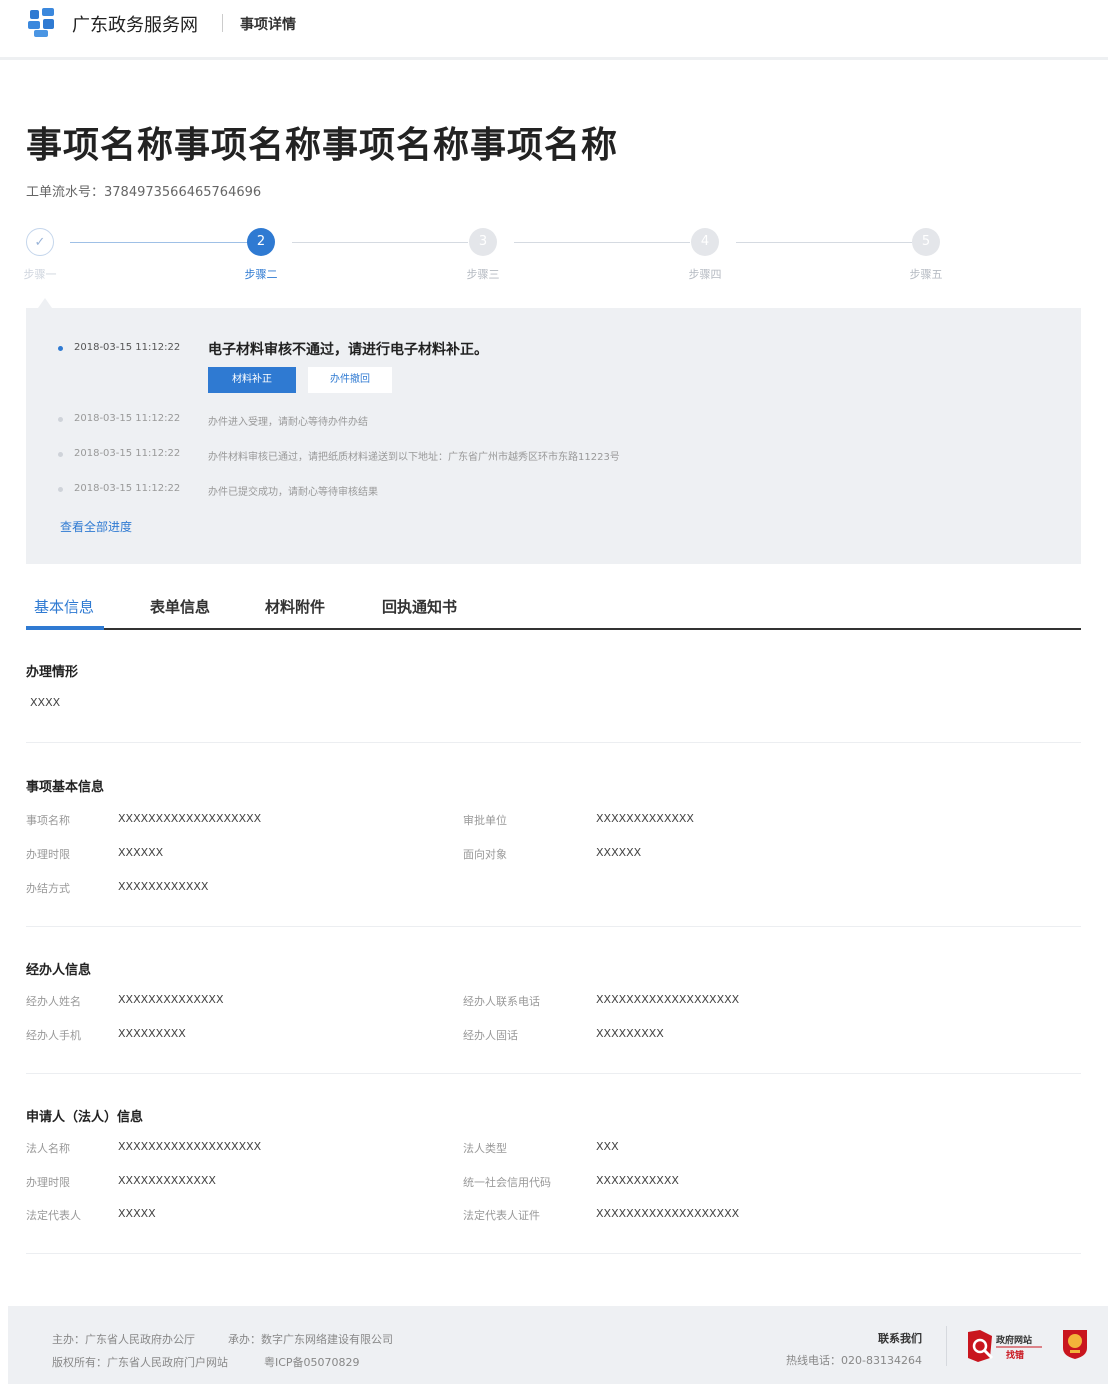  I want to click on material-supplement-button: 材料补正, so click(252, 380).